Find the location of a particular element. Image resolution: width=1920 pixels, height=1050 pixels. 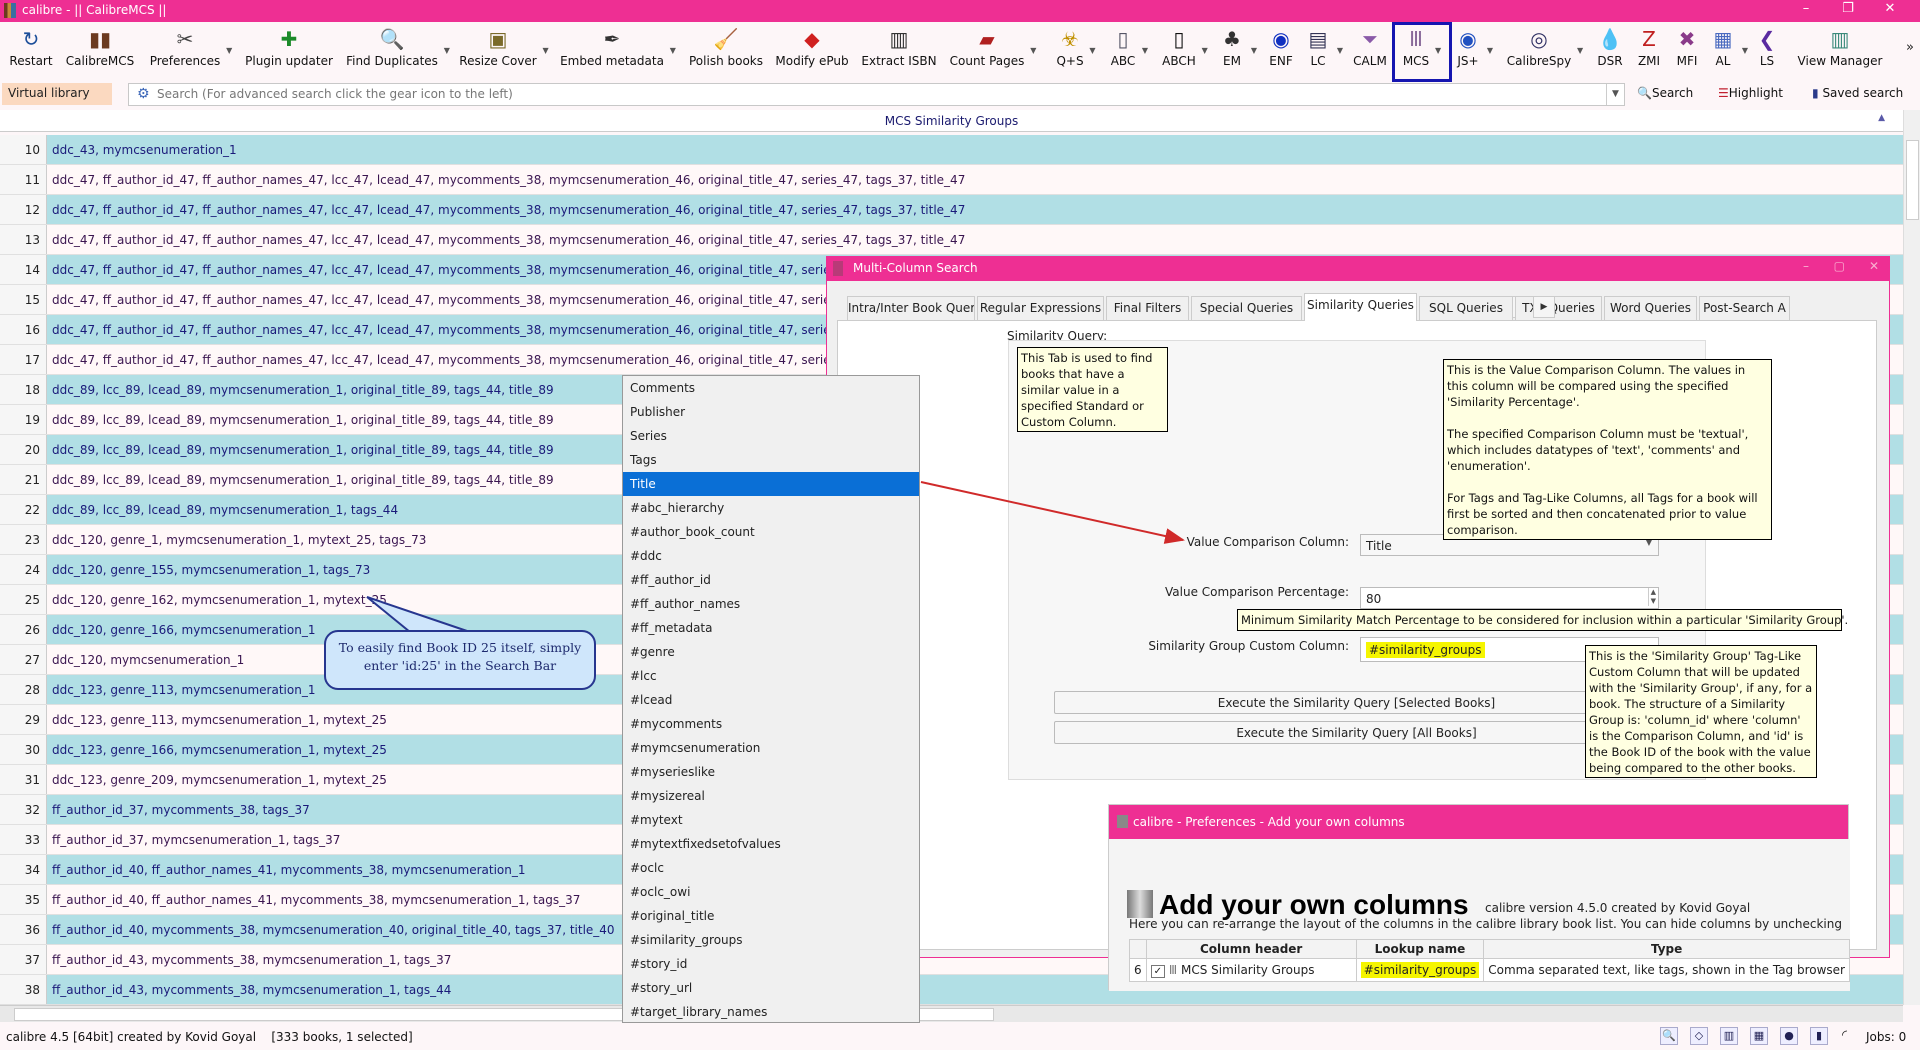

dropdown-option: #author_book_count is located at coordinates (771, 532).